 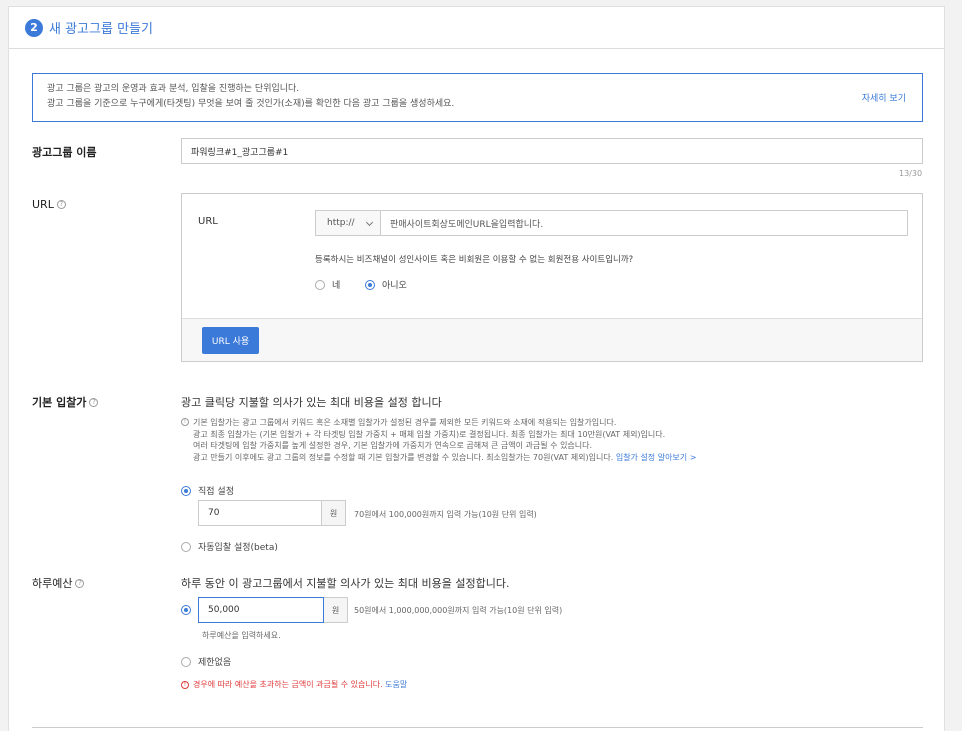 What do you see at coordinates (336, 610) in the screenshot?
I see `budget-unit: 원` at bounding box center [336, 610].